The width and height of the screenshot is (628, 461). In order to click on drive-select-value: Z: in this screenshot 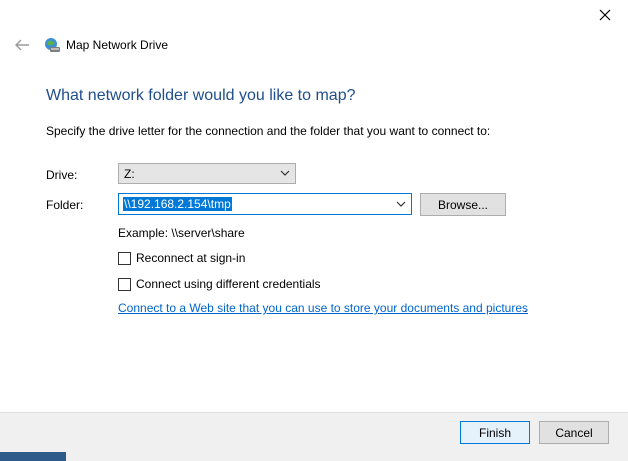, I will do `click(129, 174)`.